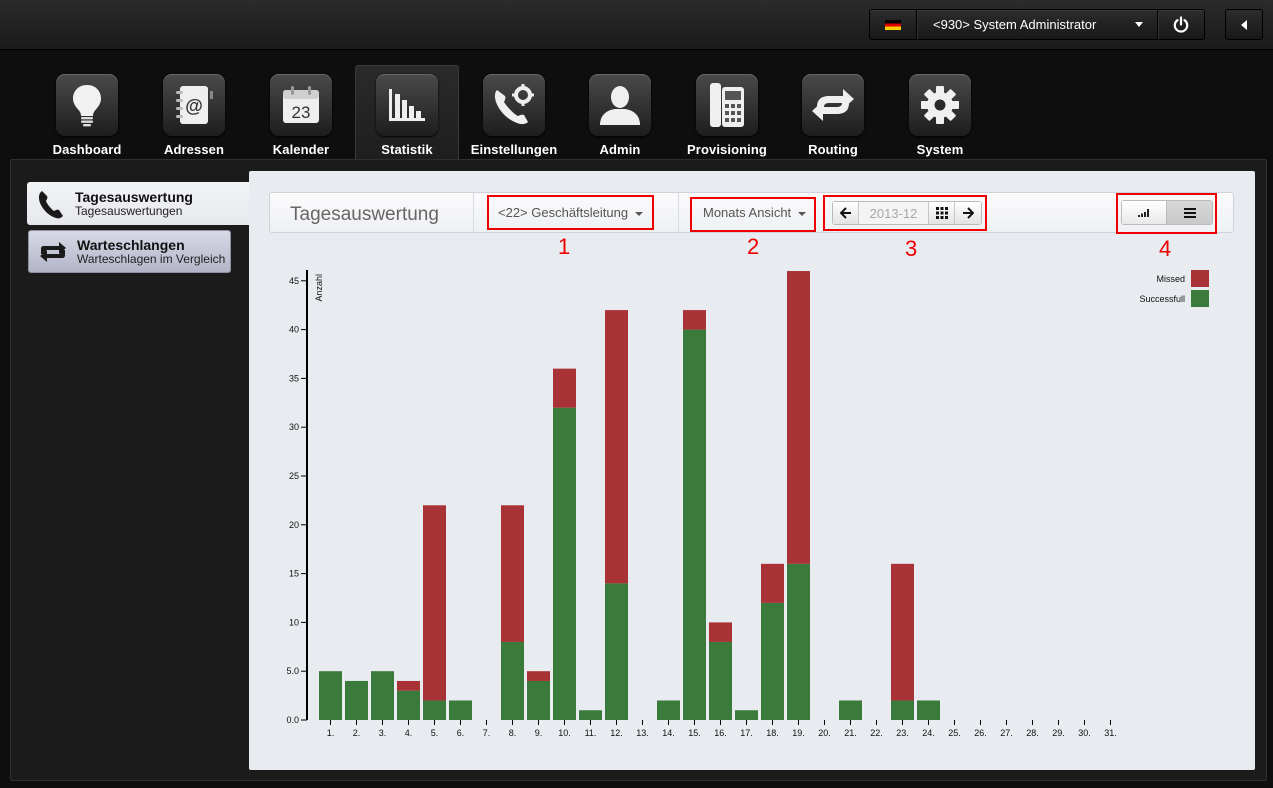 The image size is (1273, 788). I want to click on y-tick-label: 40, so click(294, 330).